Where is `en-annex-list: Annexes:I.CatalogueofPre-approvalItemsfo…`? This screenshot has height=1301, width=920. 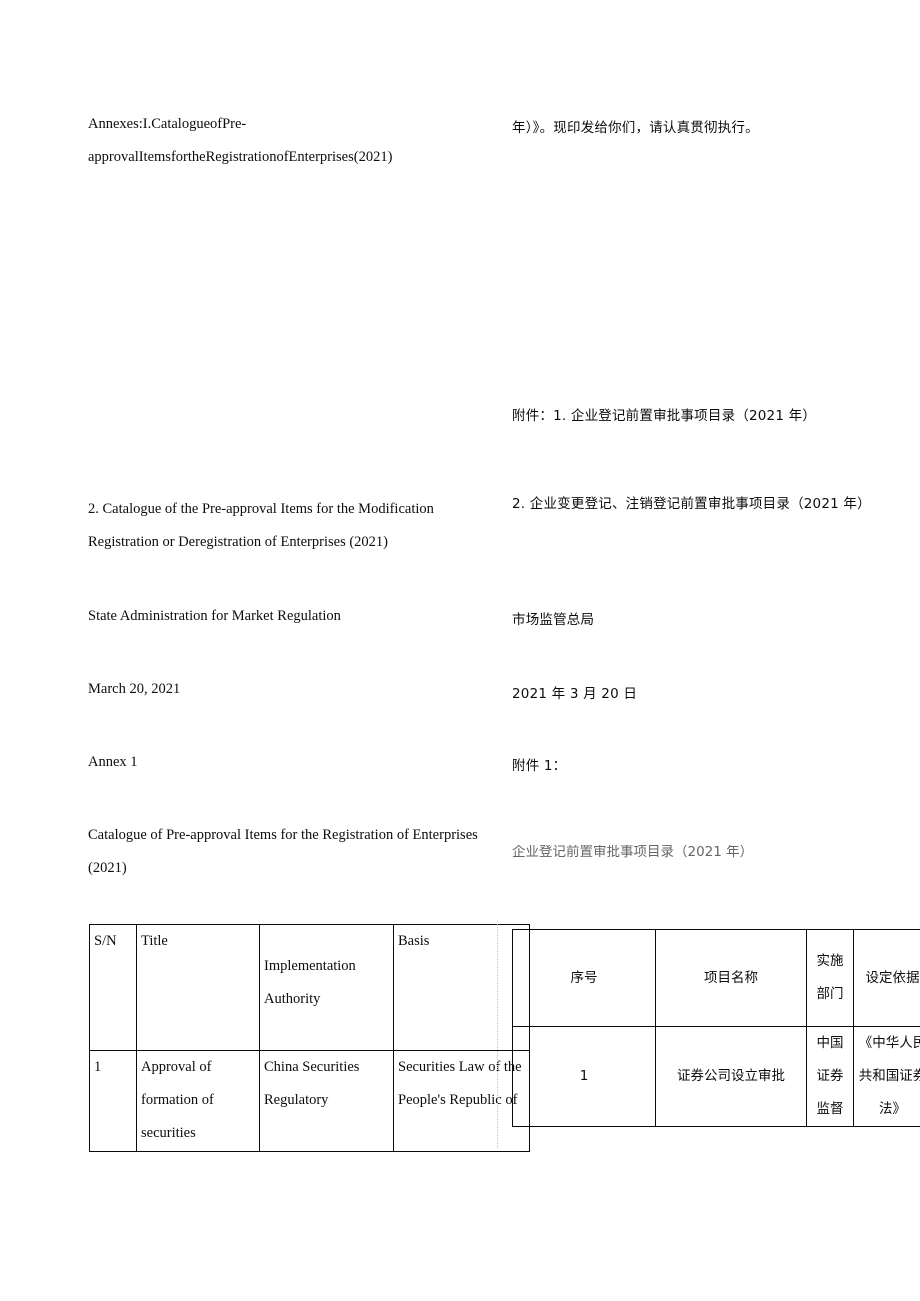 en-annex-list: Annexes:I.CatalogueofPre-approvalItemsfo… is located at coordinates (240, 140).